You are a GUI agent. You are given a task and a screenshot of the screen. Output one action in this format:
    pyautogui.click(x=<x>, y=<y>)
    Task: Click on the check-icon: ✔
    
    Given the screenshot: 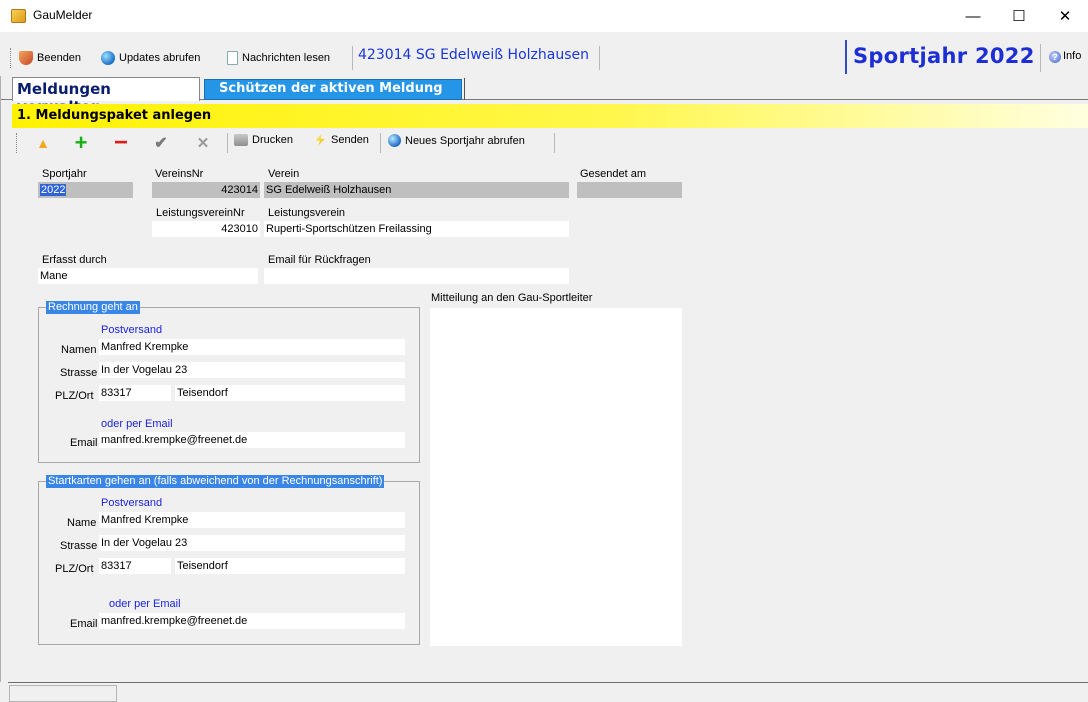 What is the action you would take?
    pyautogui.click(x=161, y=143)
    